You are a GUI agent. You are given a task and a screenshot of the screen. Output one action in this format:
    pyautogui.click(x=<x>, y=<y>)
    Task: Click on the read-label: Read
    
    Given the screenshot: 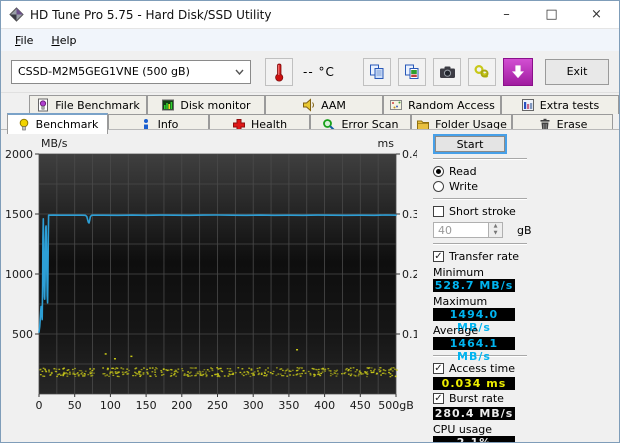 What is the action you would take?
    pyautogui.click(x=463, y=171)
    